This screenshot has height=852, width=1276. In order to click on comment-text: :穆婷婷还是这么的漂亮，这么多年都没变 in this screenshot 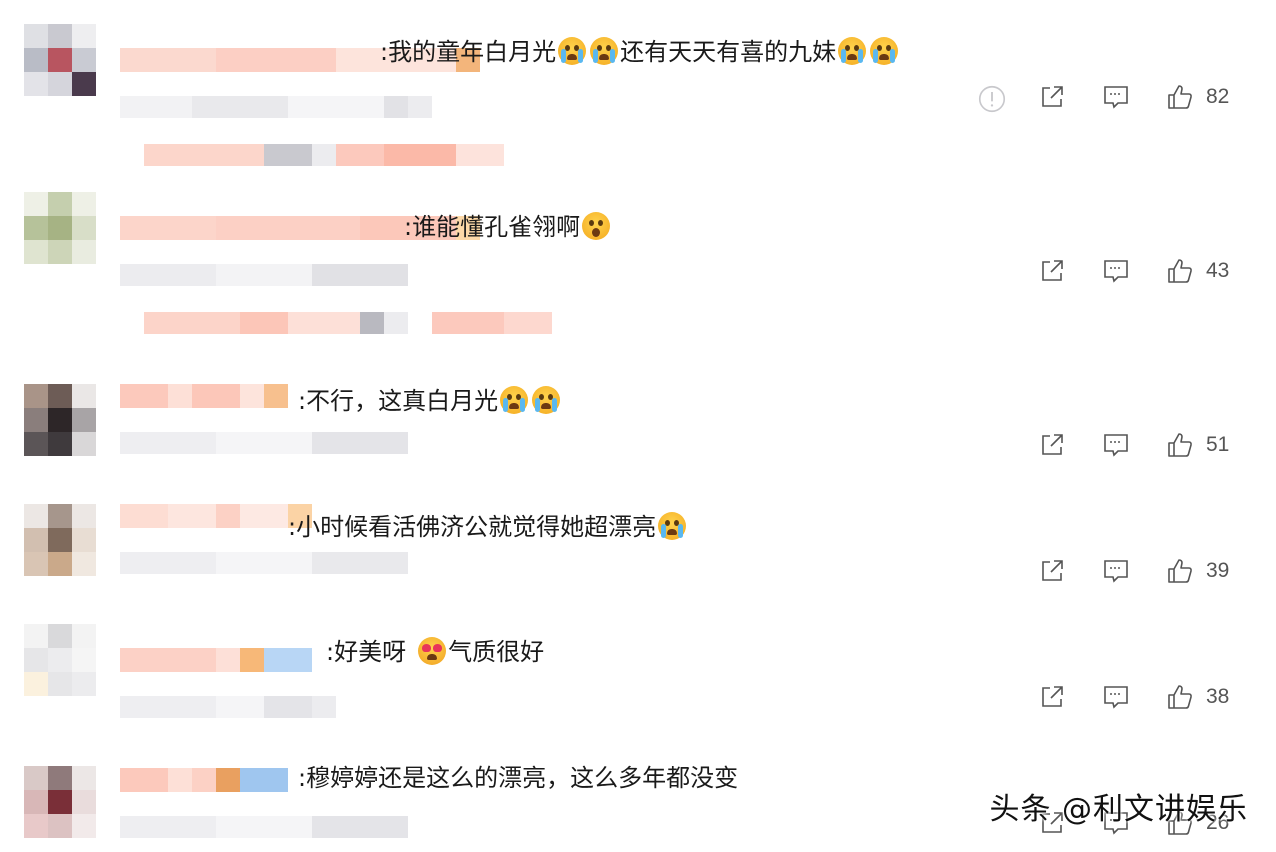, I will do `click(518, 778)`.